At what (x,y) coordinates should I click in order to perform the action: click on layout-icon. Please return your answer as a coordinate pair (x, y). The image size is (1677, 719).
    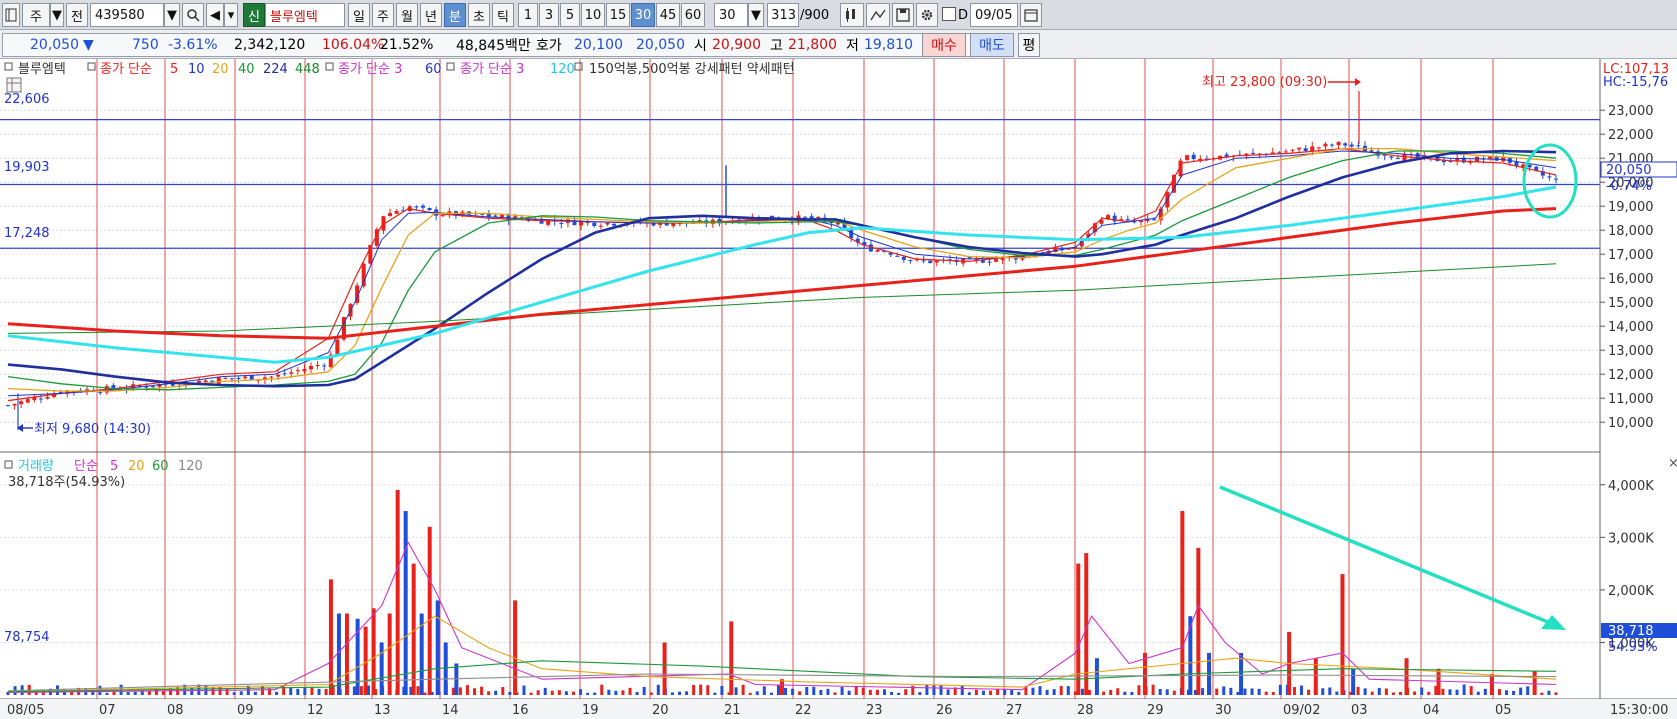
    Looking at the image, I should click on (11, 15).